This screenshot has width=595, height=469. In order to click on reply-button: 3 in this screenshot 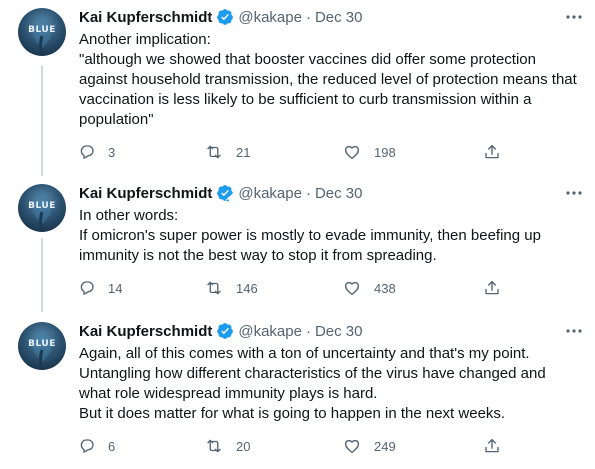, I will do `click(96, 152)`.